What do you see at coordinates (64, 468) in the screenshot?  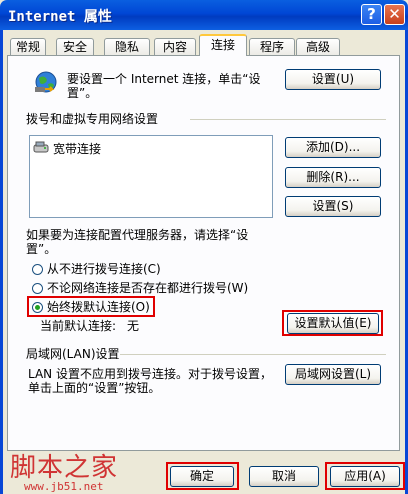 I see `watermark-logo: 脚本之家` at bounding box center [64, 468].